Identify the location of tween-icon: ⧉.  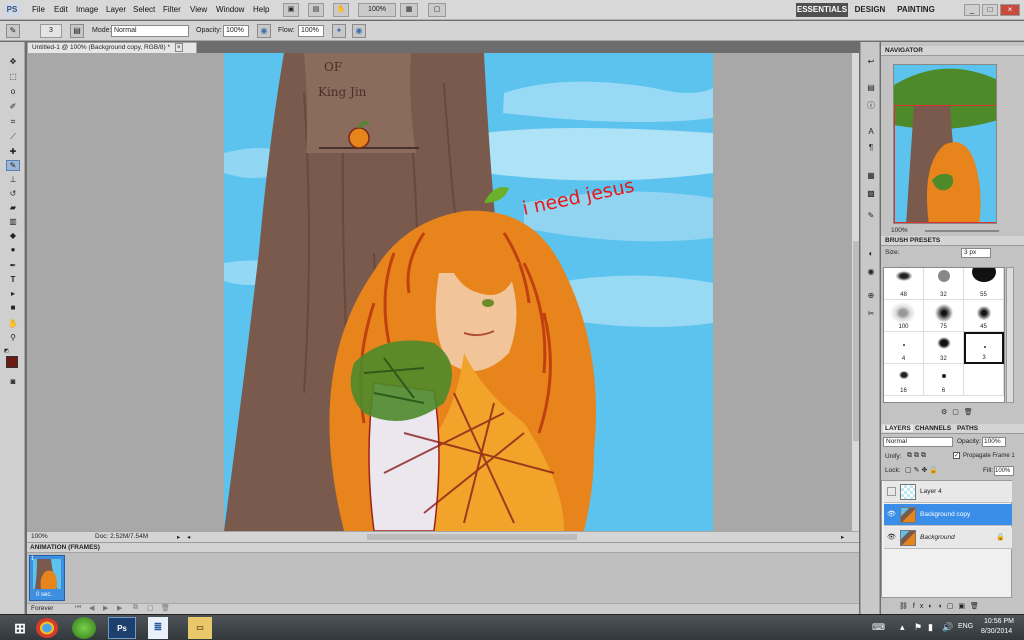
(135, 608).